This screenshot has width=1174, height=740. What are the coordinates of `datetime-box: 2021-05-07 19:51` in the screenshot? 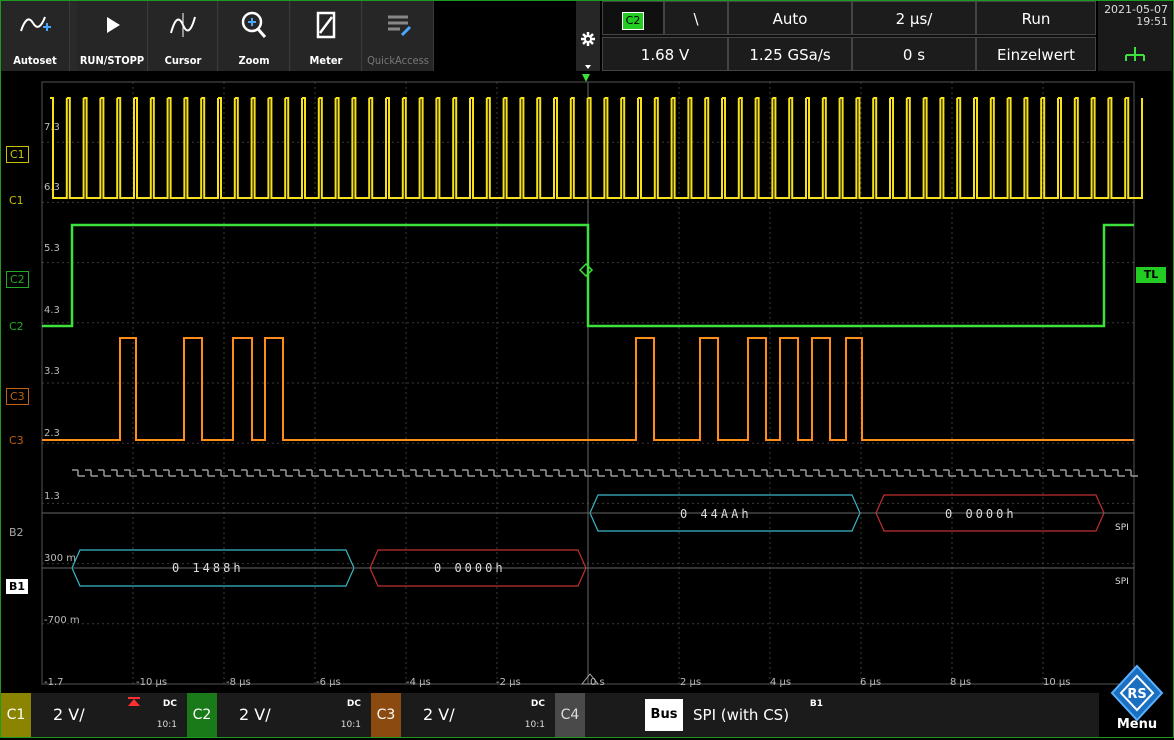 It's located at (1135, 36).